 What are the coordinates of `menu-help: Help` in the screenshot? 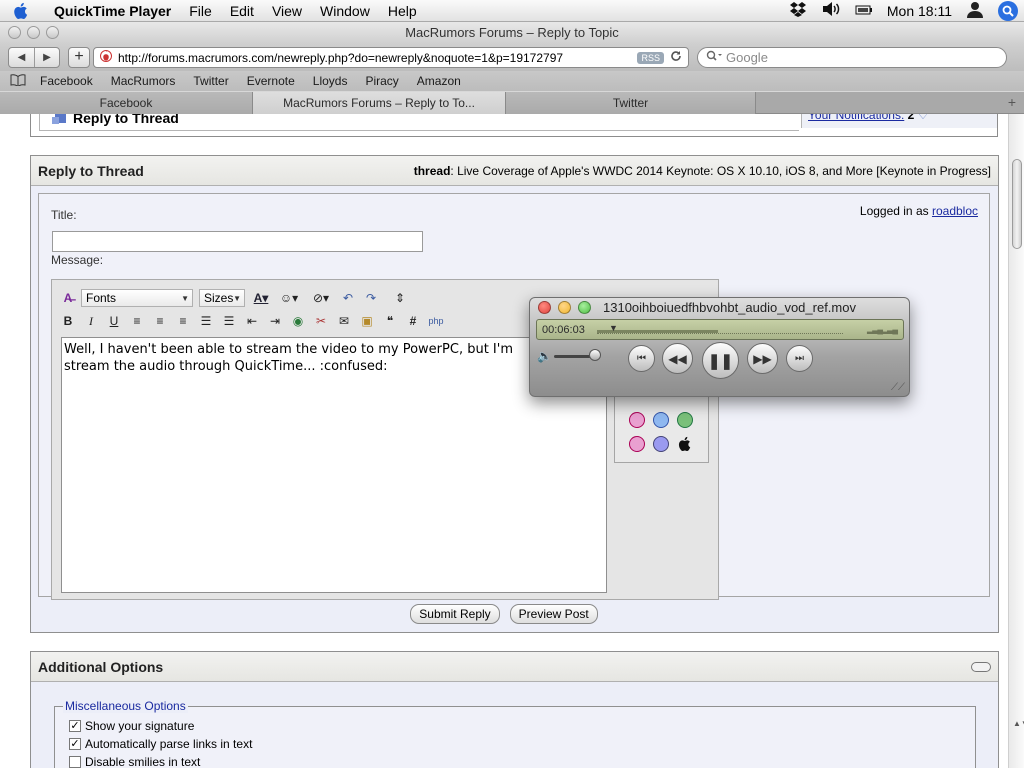 It's located at (402, 11).